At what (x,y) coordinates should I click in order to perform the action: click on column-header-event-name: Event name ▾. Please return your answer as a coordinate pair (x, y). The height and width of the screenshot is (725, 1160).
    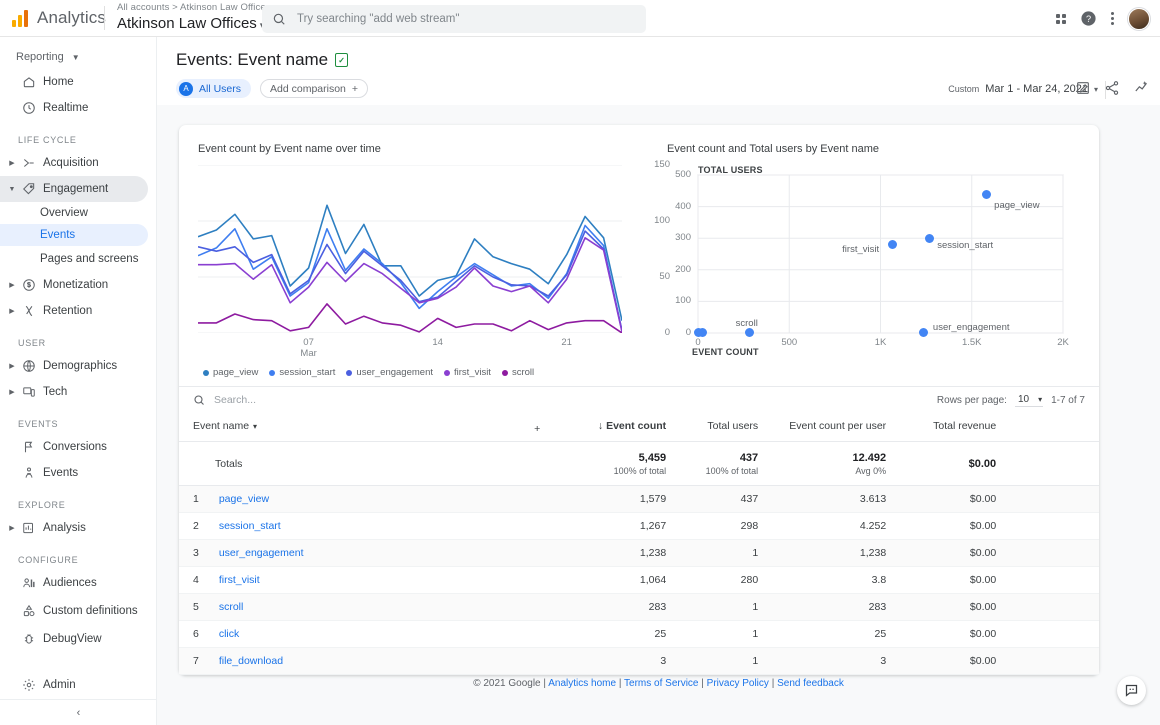
    Looking at the image, I should click on (349, 427).